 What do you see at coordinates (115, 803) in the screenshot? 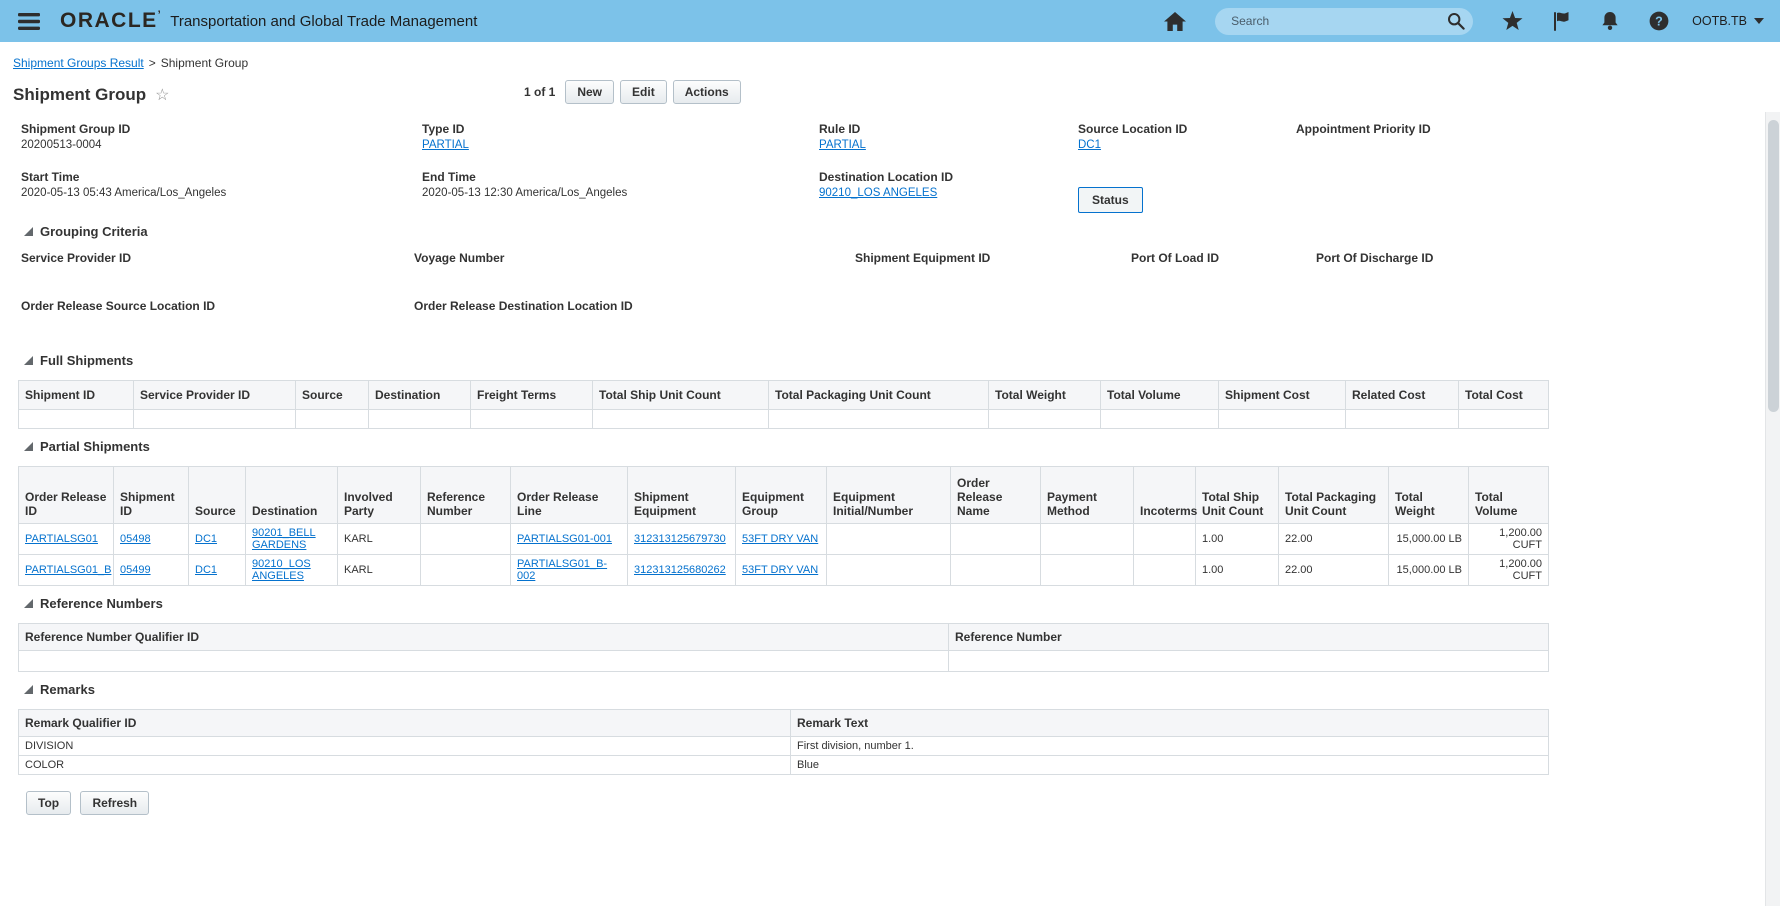
I see `refresh-button: Refresh` at bounding box center [115, 803].